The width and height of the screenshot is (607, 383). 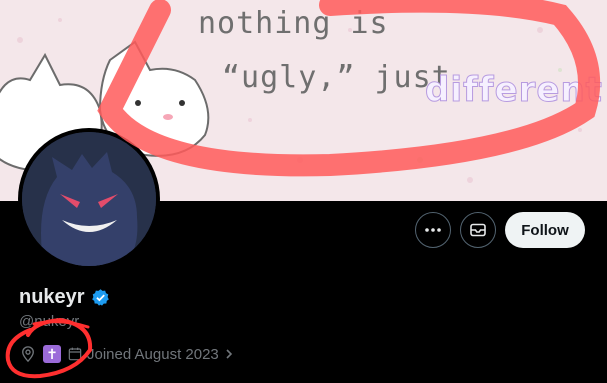 I want to click on mail-icon, so click(x=478, y=230).